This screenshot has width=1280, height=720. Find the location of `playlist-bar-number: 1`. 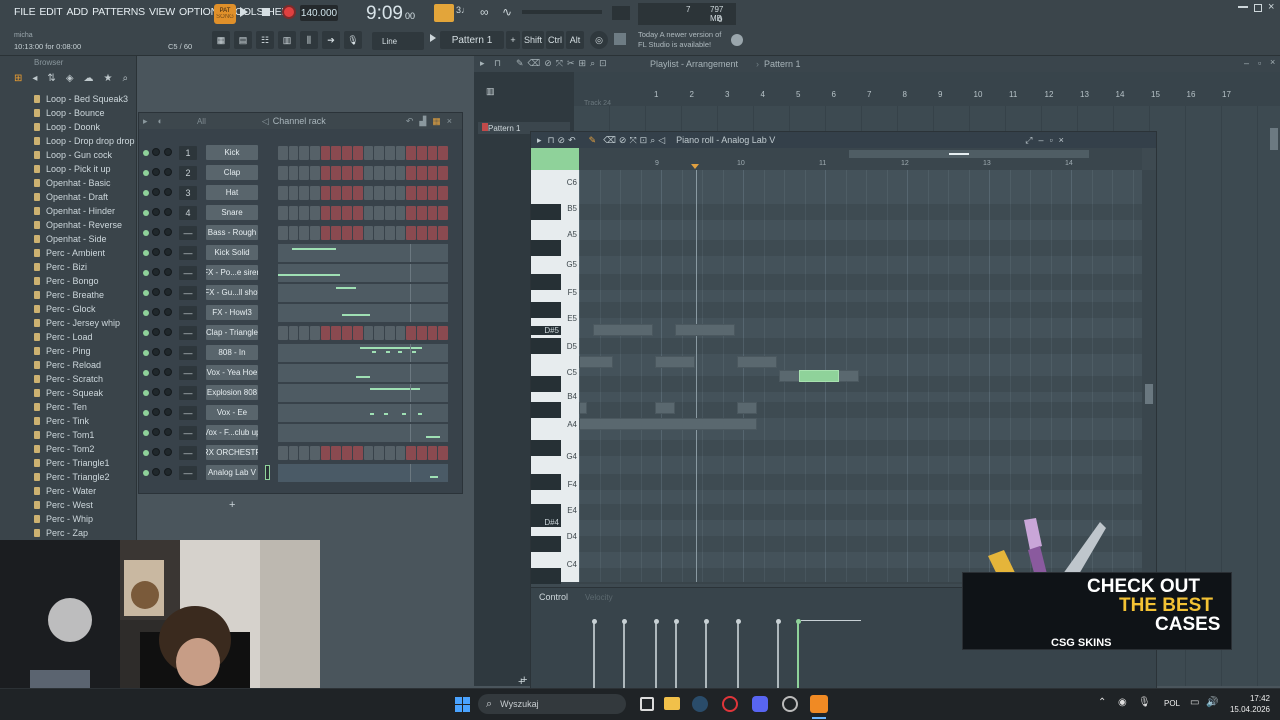

playlist-bar-number: 1 is located at coordinates (656, 94).